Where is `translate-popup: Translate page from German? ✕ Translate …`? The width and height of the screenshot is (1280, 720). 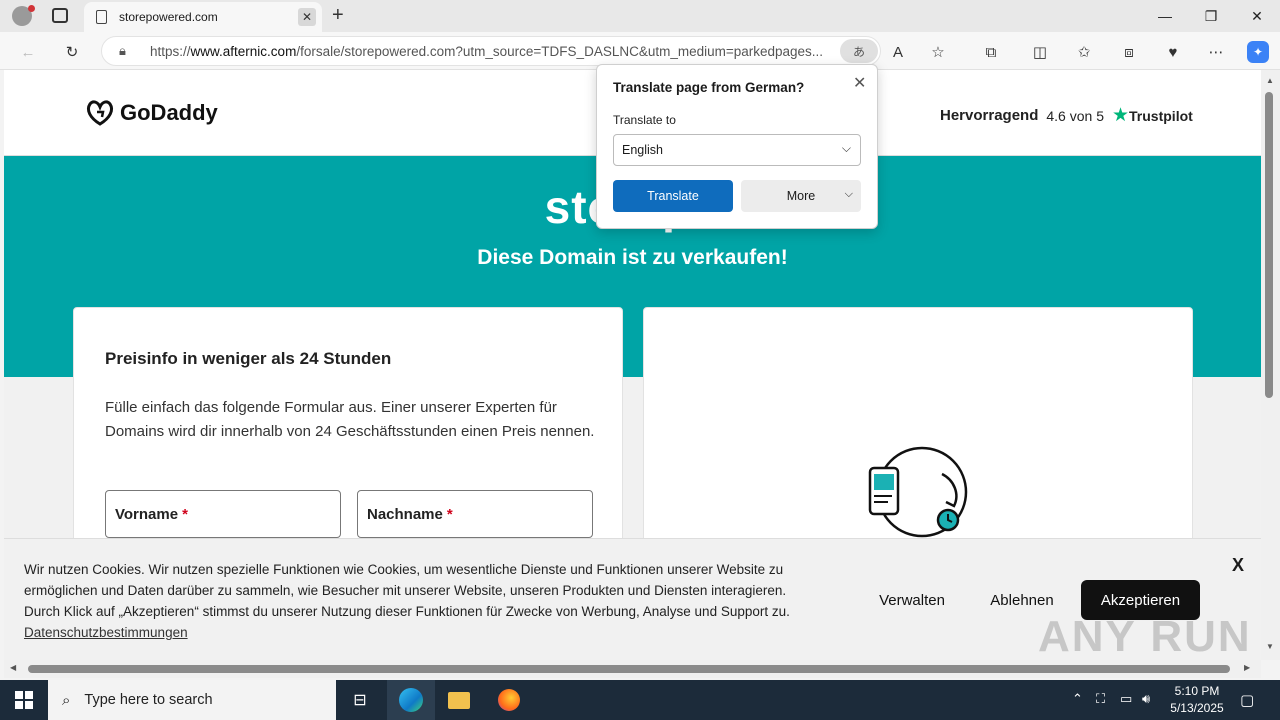 translate-popup: Translate page from German? ✕ Translate … is located at coordinates (737, 146).